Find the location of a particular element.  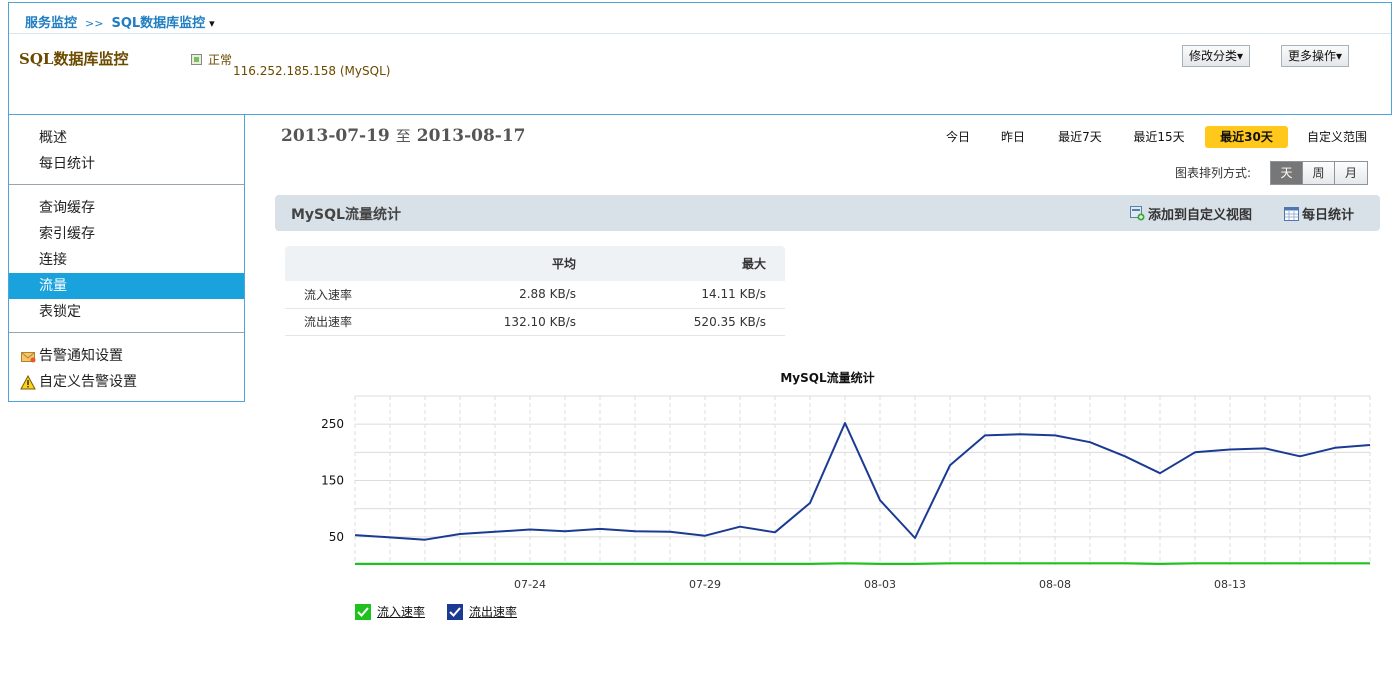

table-header-row: 平均 最大 is located at coordinates (535, 263).